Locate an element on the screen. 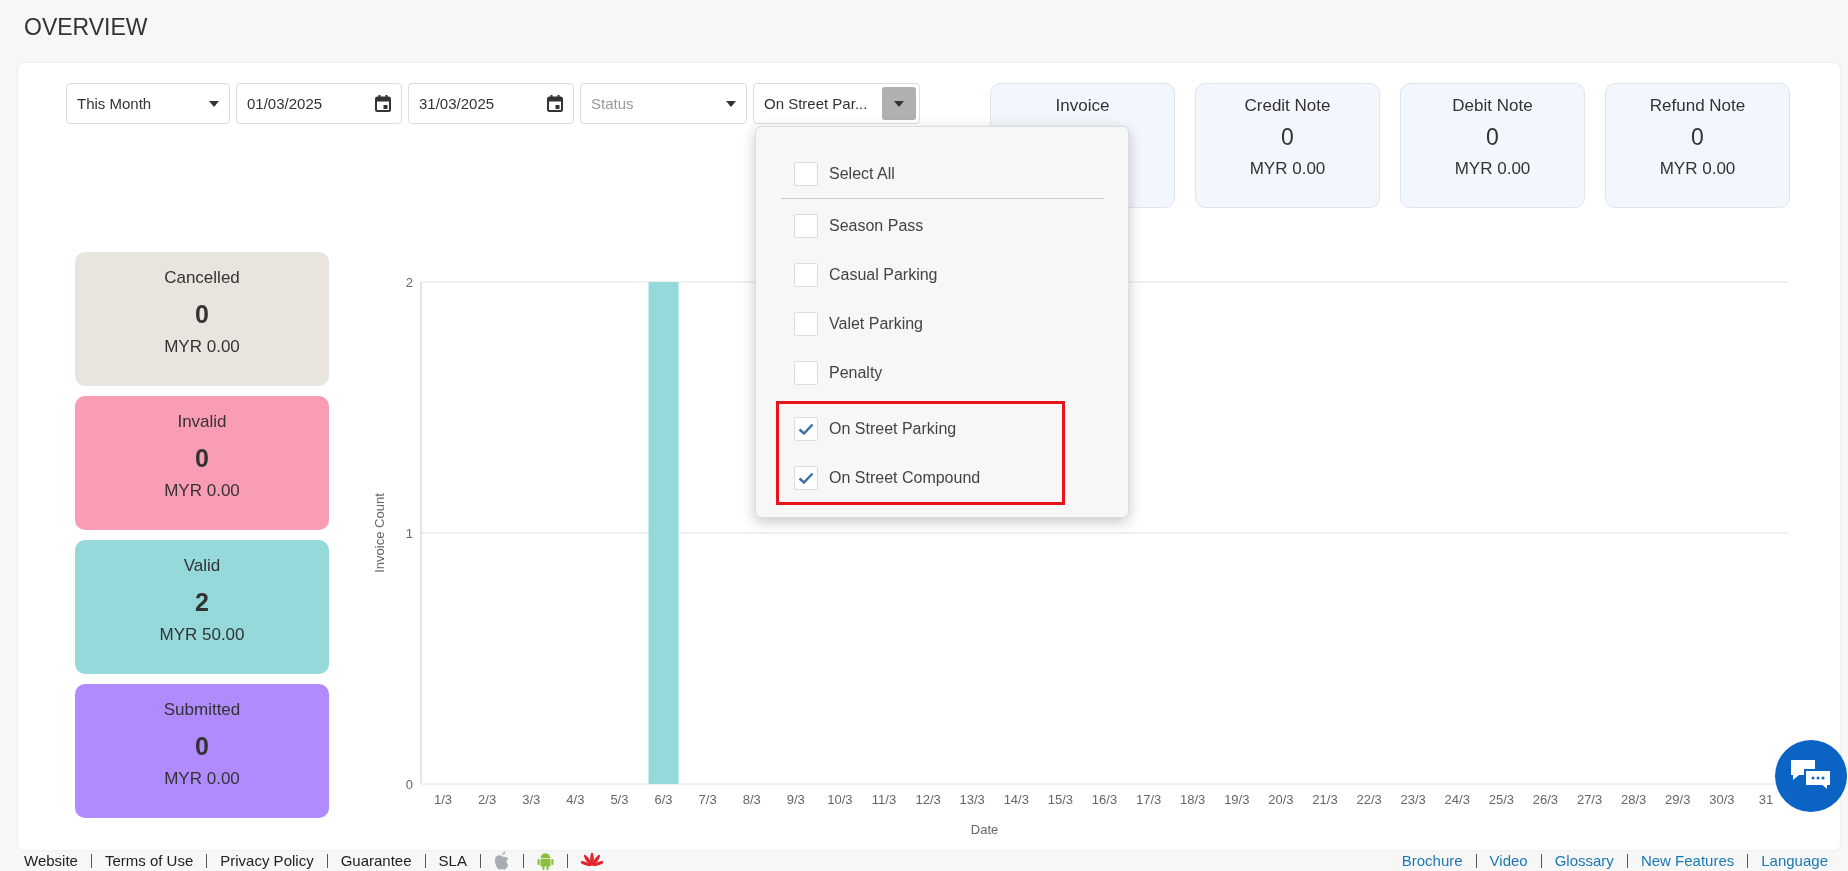 The width and height of the screenshot is (1848, 871). tick-label: 2/3 is located at coordinates (487, 799).